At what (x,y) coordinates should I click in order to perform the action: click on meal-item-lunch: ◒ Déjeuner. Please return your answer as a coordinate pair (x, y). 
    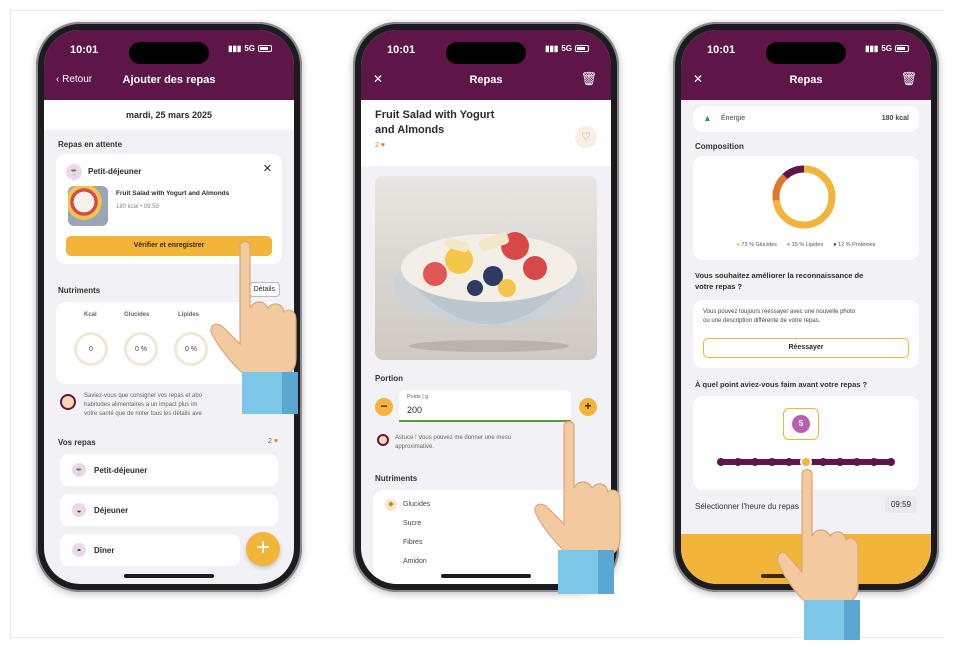
    Looking at the image, I should click on (169, 510).